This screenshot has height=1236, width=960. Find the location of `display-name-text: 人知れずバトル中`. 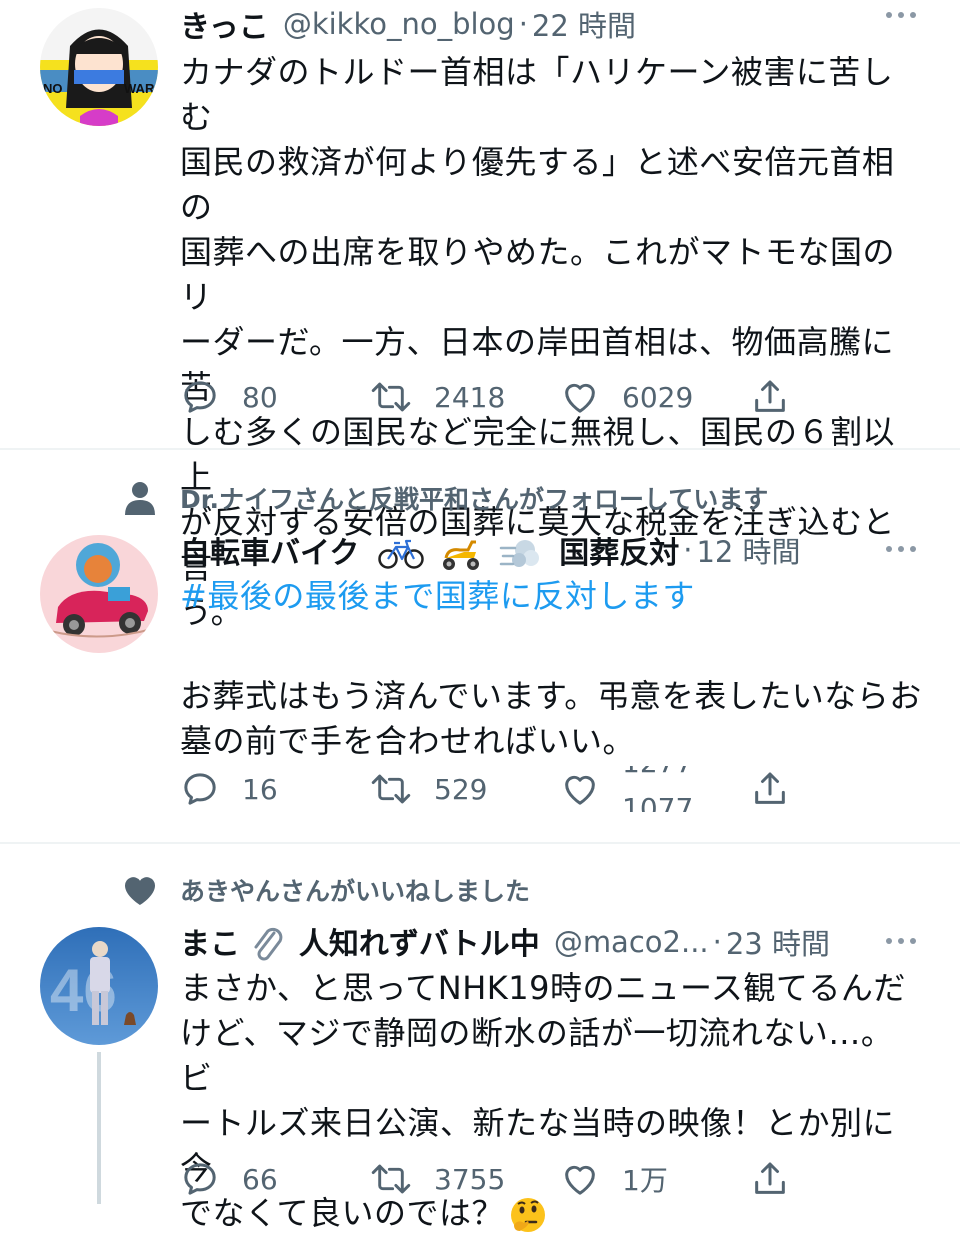

display-name-text: 人知れずバトル中 is located at coordinates (419, 944).